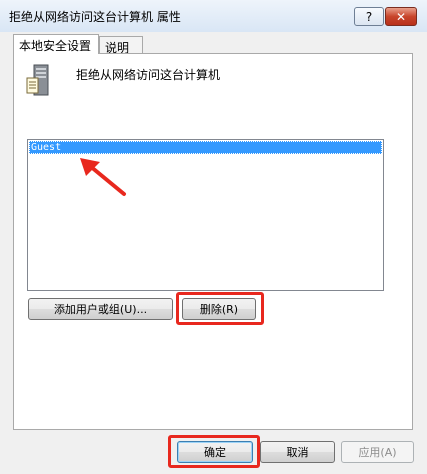  Describe the element at coordinates (214, 451) in the screenshot. I see `ok-annotation-box` at that location.